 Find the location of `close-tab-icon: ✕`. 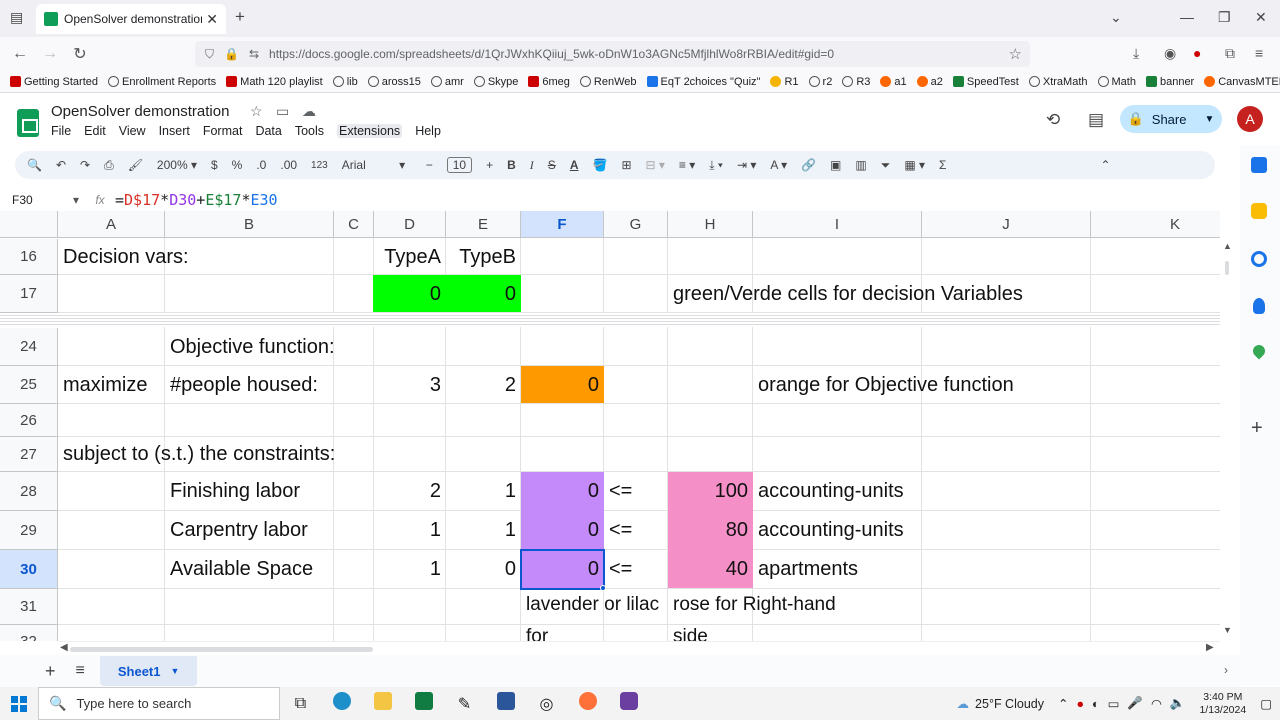

close-tab-icon: ✕ is located at coordinates (212, 19).